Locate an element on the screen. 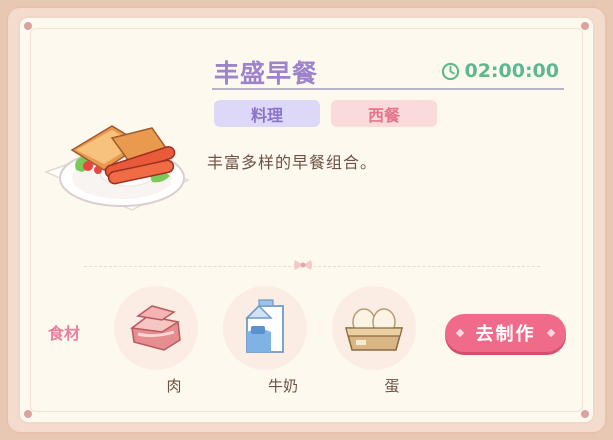 Image resolution: width=613 pixels, height=440 pixels. ingredient-meat is located at coordinates (156, 328).